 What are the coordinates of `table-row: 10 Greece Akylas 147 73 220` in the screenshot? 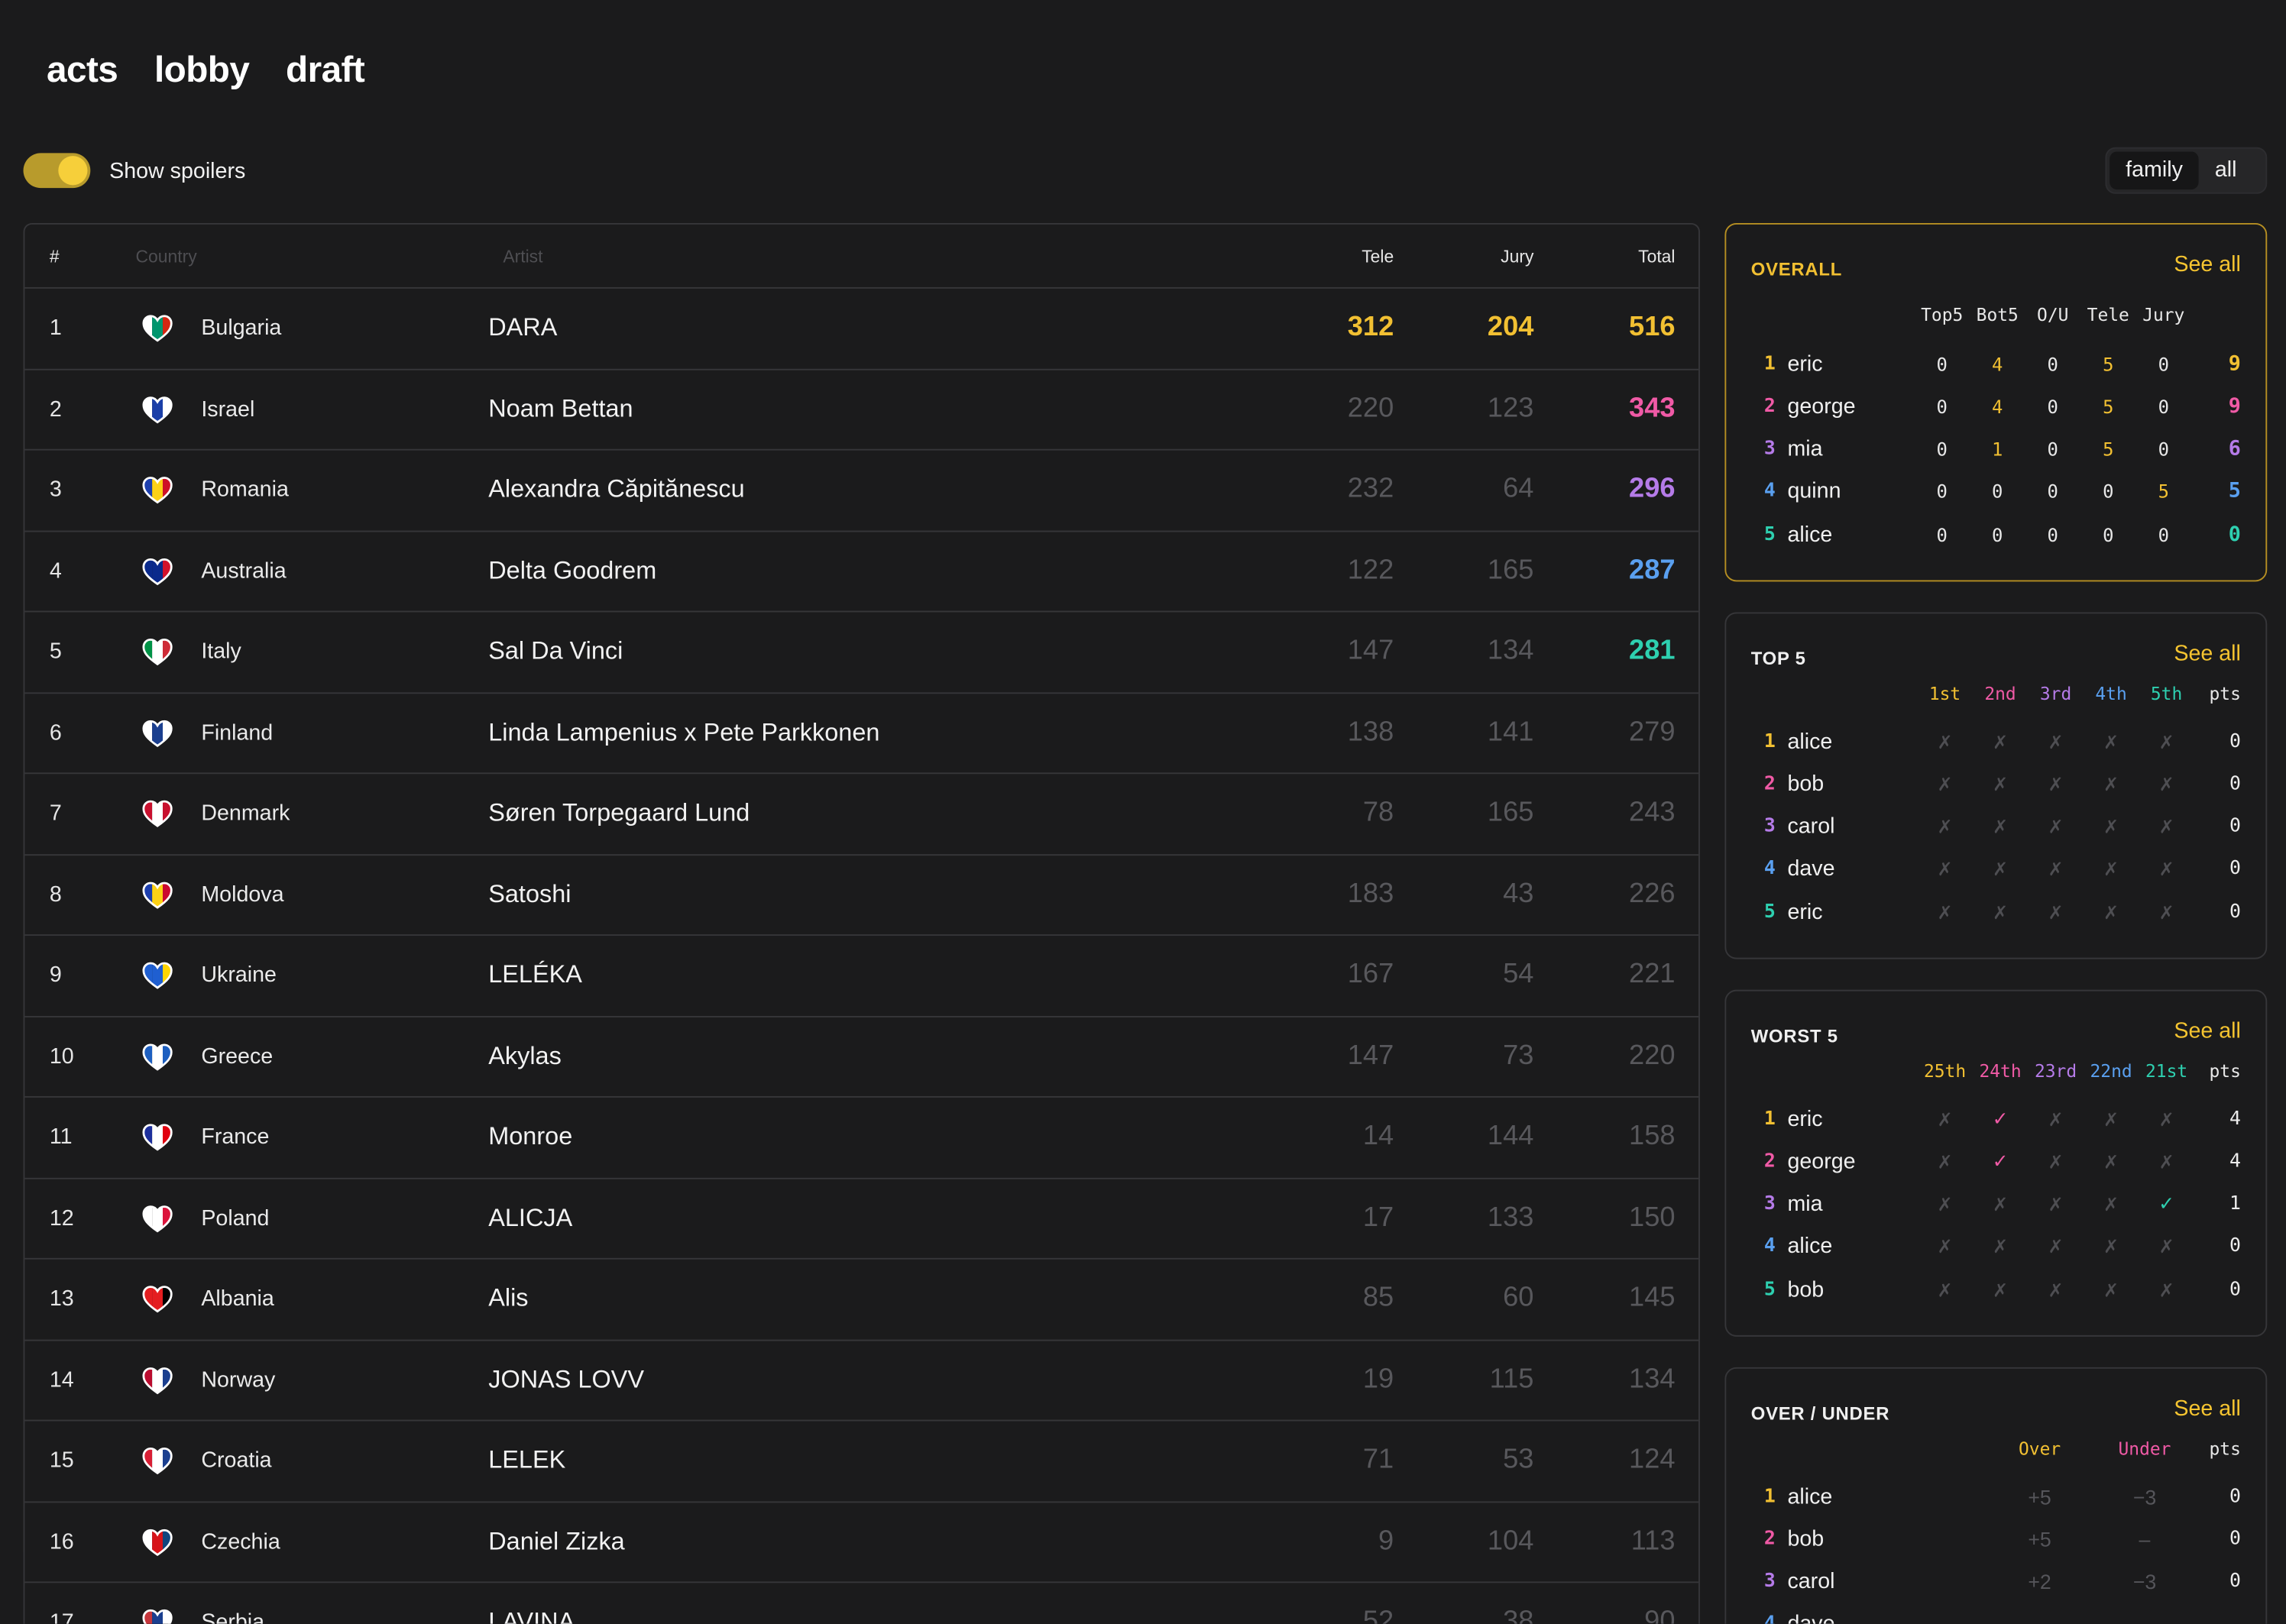 It's located at (861, 1057).